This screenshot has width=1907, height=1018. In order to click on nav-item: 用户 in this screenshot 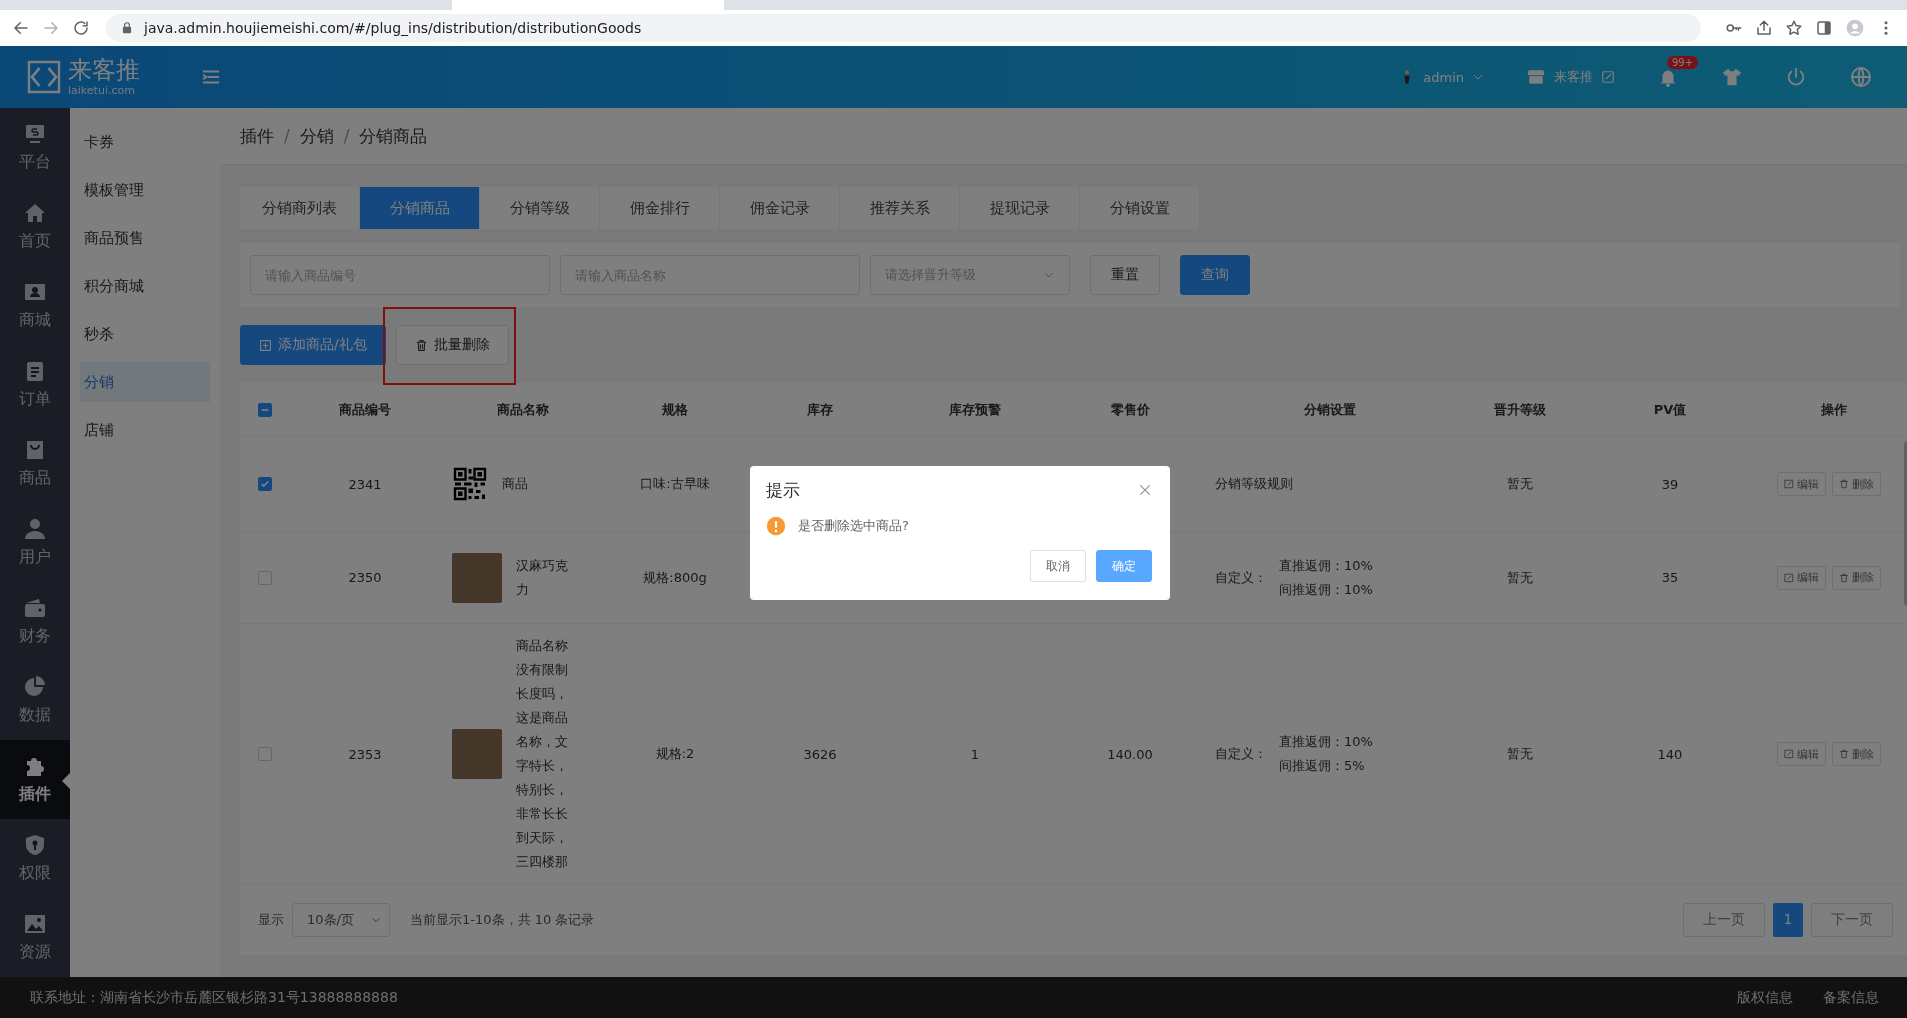, I will do `click(35, 542)`.